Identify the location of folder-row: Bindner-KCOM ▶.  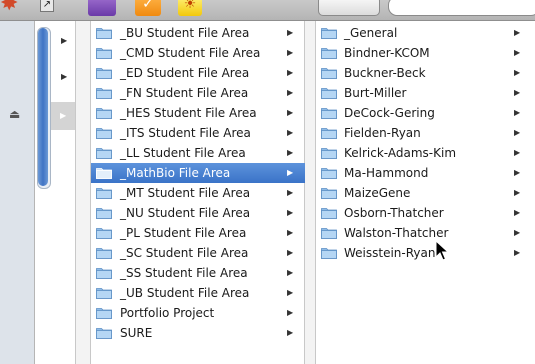
(425, 53).